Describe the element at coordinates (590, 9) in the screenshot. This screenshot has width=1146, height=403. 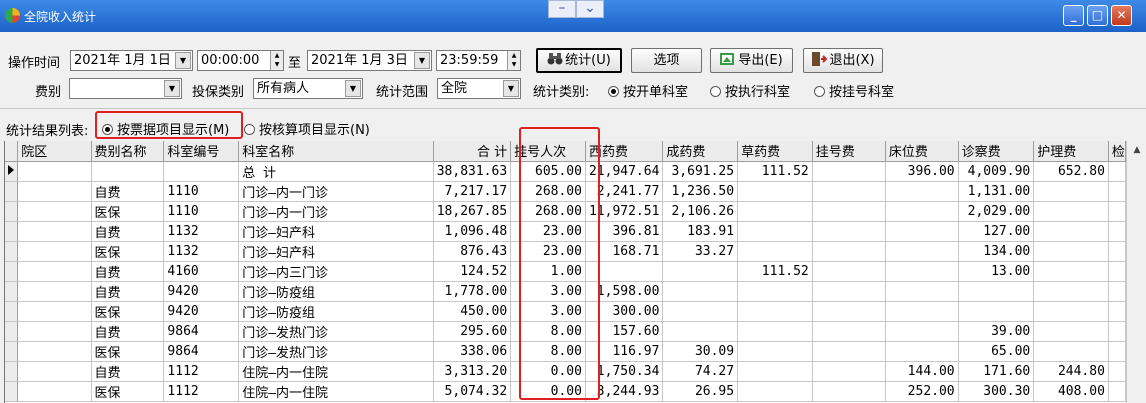
I see `chevron-down-icon: ⌄` at that location.